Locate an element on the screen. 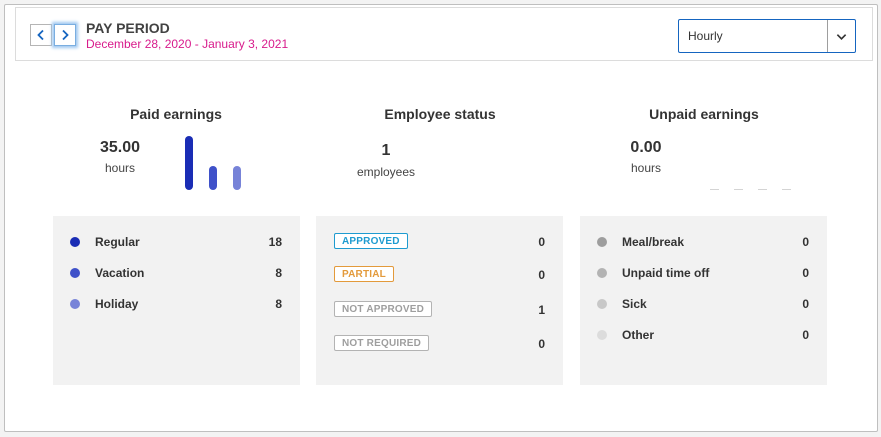 The width and height of the screenshot is (881, 437). list-item: APPROVED 0 is located at coordinates (439, 243).